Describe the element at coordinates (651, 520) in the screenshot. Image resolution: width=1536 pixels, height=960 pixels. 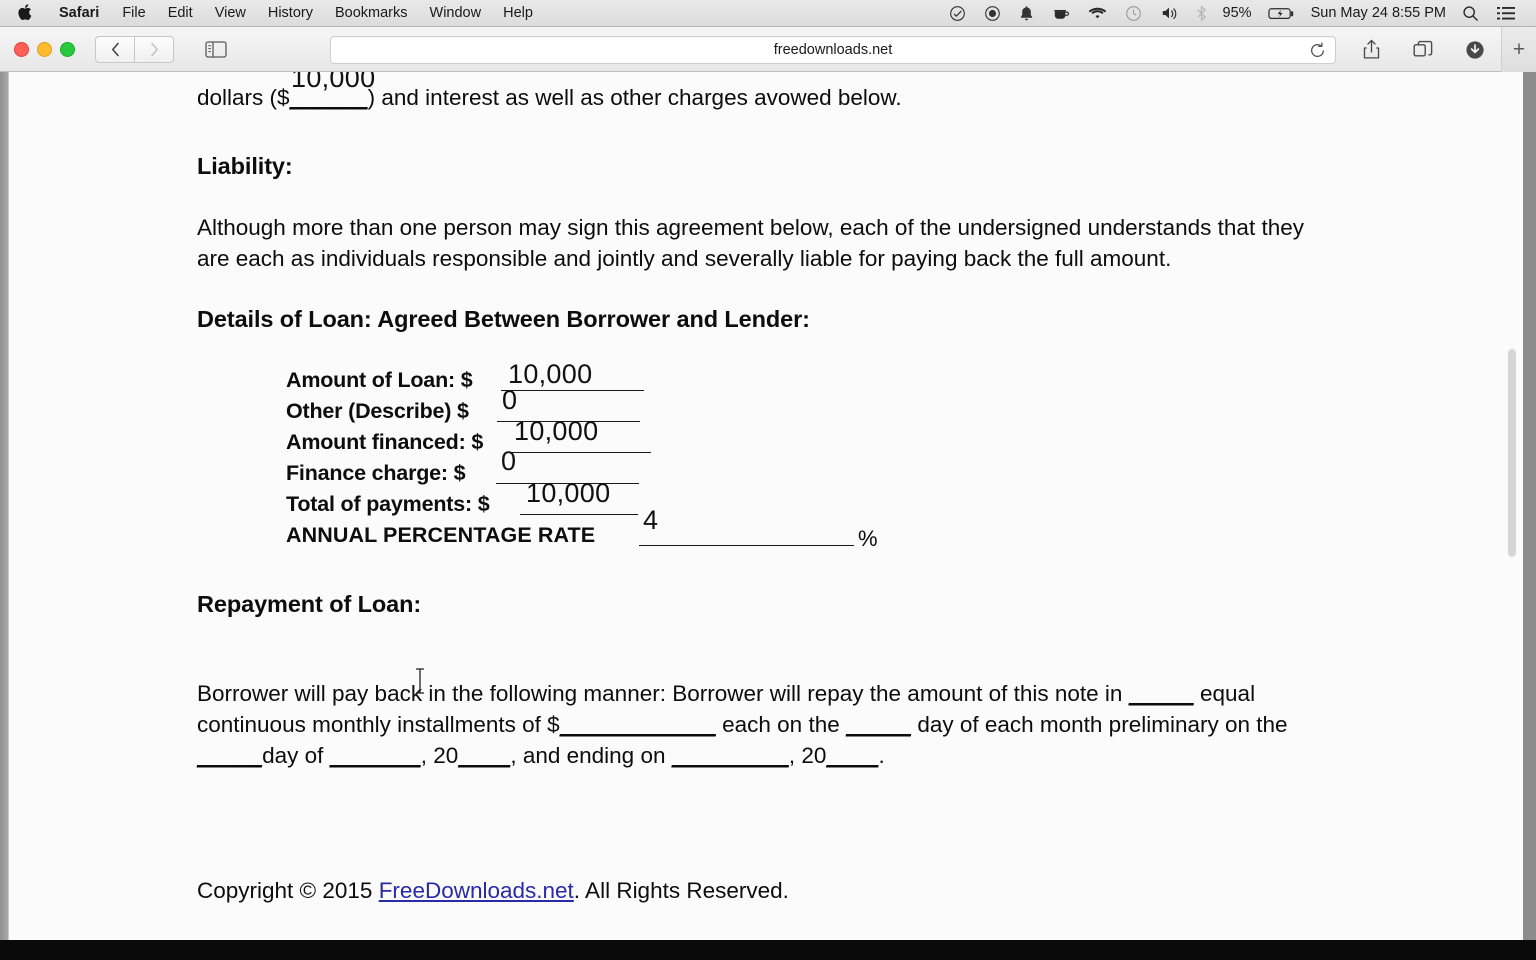
I see `loan-value-annual-percentage-rate: 4` at that location.